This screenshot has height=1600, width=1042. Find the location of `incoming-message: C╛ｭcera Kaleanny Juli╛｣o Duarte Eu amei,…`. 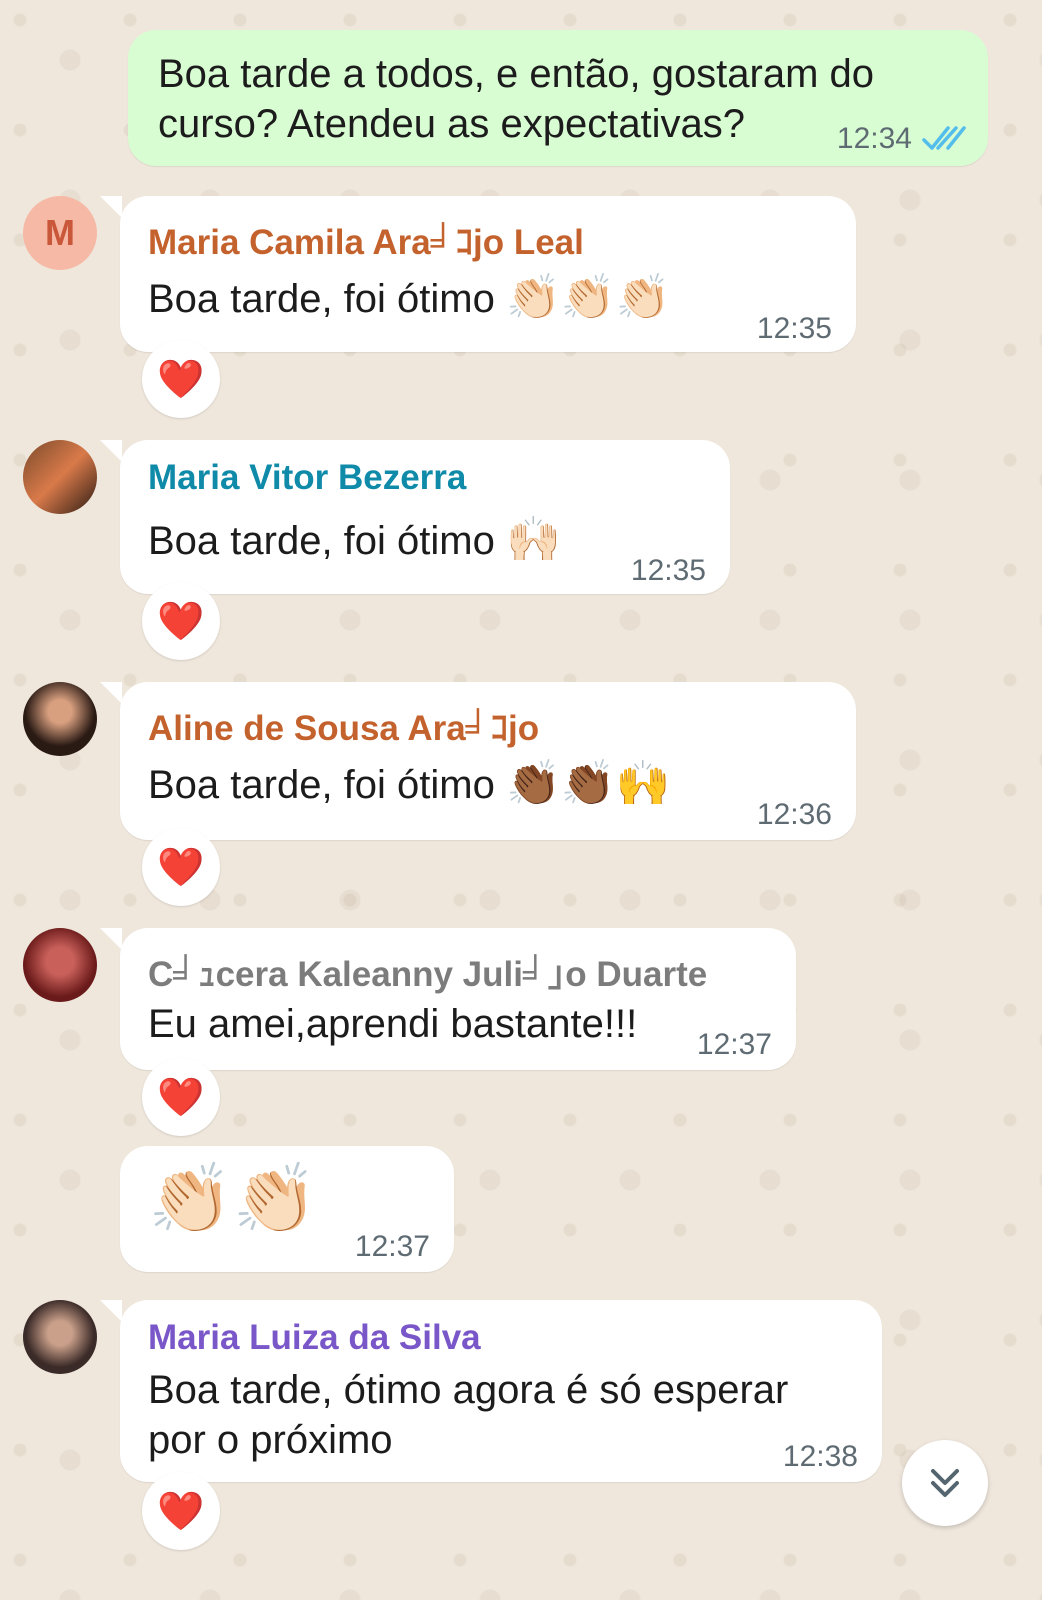

incoming-message: C╛ｭcera Kaleanny Juli╛｣o Duarte Eu amei,… is located at coordinates (458, 999).